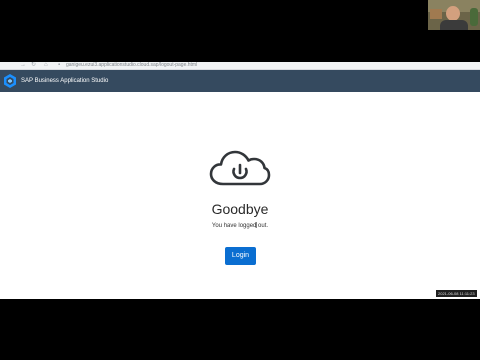 Image resolution: width=480 pixels, height=360 pixels. Describe the element at coordinates (454, 25) in the screenshot. I see `webcam-person-body` at that location.